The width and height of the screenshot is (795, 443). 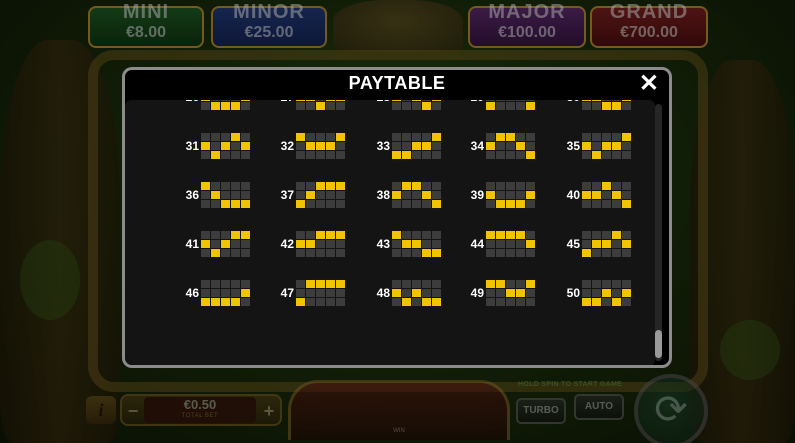 What do you see at coordinates (281, 102) in the screenshot?
I see `payline-number: 27` at bounding box center [281, 102].